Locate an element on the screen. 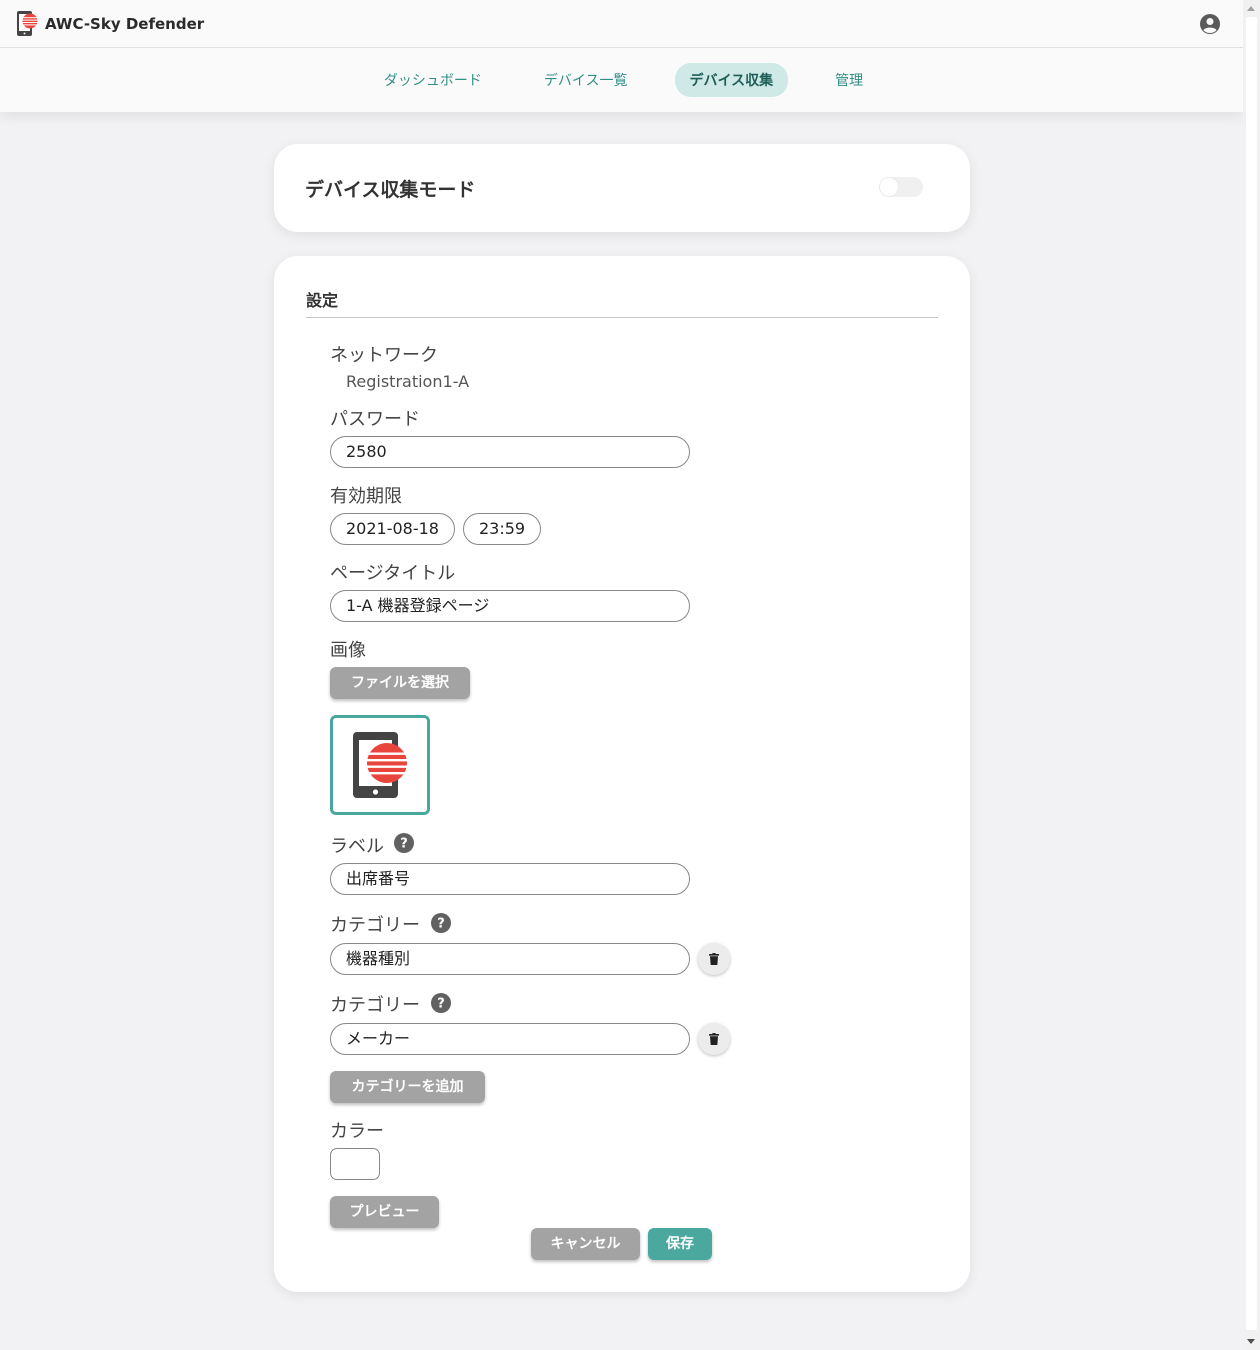  color-picker is located at coordinates (355, 1164).